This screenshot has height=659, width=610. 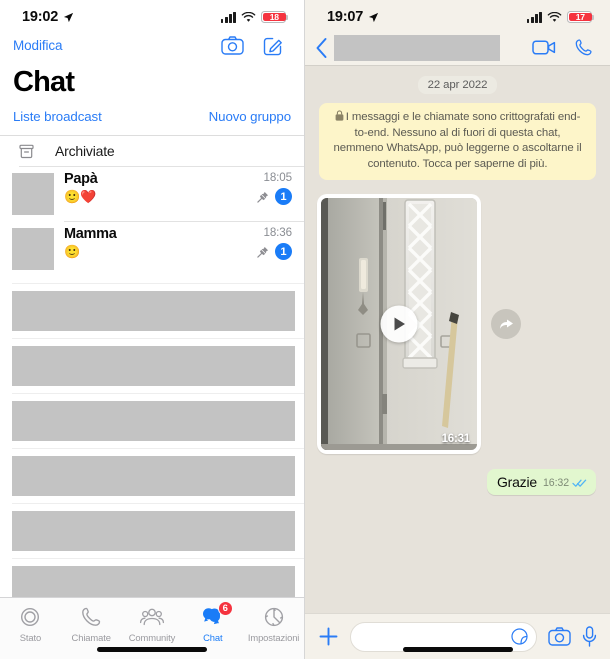 What do you see at coordinates (152, 45) in the screenshot?
I see `left-nav-row: Modifica` at bounding box center [152, 45].